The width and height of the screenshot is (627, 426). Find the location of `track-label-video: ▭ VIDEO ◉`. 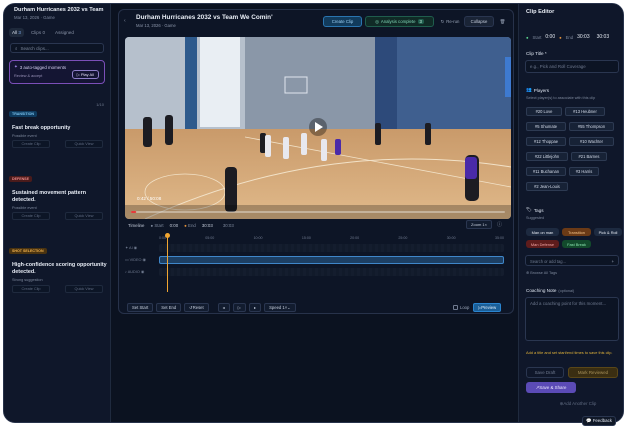

track-label-video: ▭ VIDEO ◉ is located at coordinates (135, 260).